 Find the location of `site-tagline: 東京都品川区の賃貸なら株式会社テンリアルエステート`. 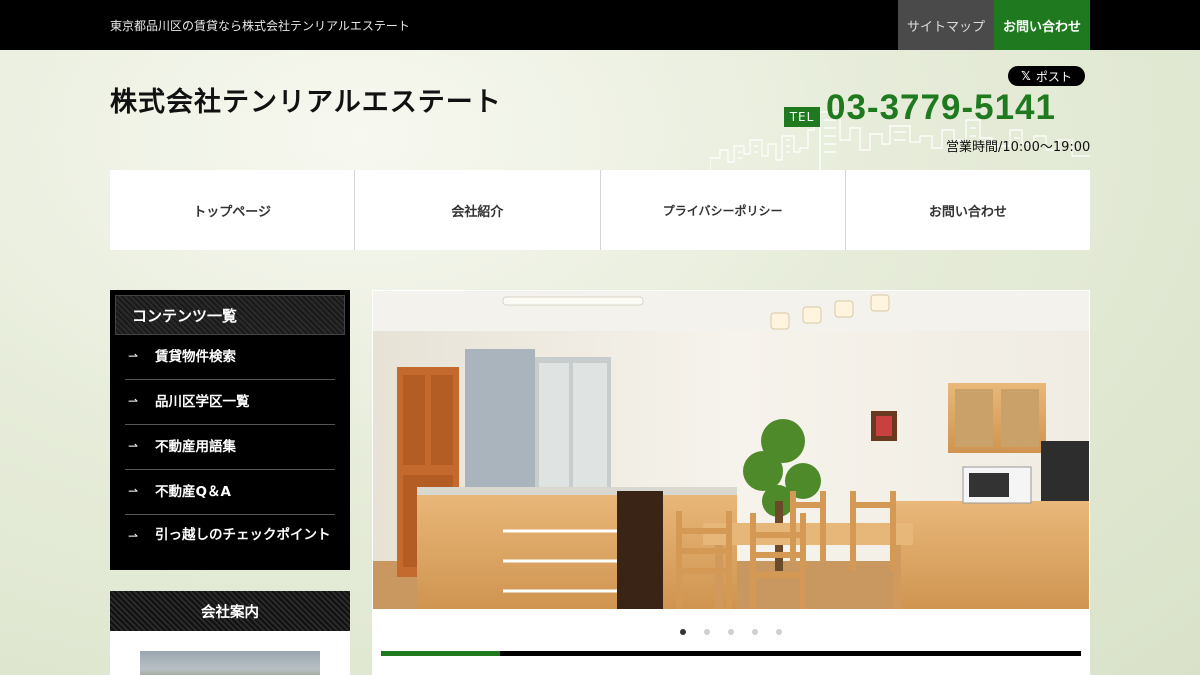

site-tagline: 東京都品川区の賃貸なら株式会社テンリアルエステート is located at coordinates (260, 26).